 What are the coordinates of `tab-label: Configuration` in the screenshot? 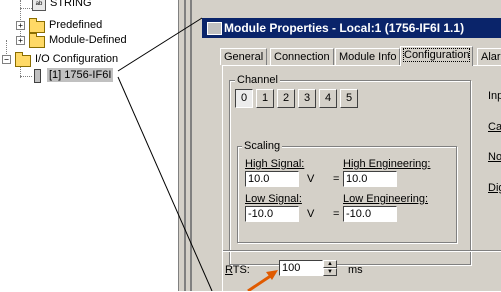 It's located at (436, 55).